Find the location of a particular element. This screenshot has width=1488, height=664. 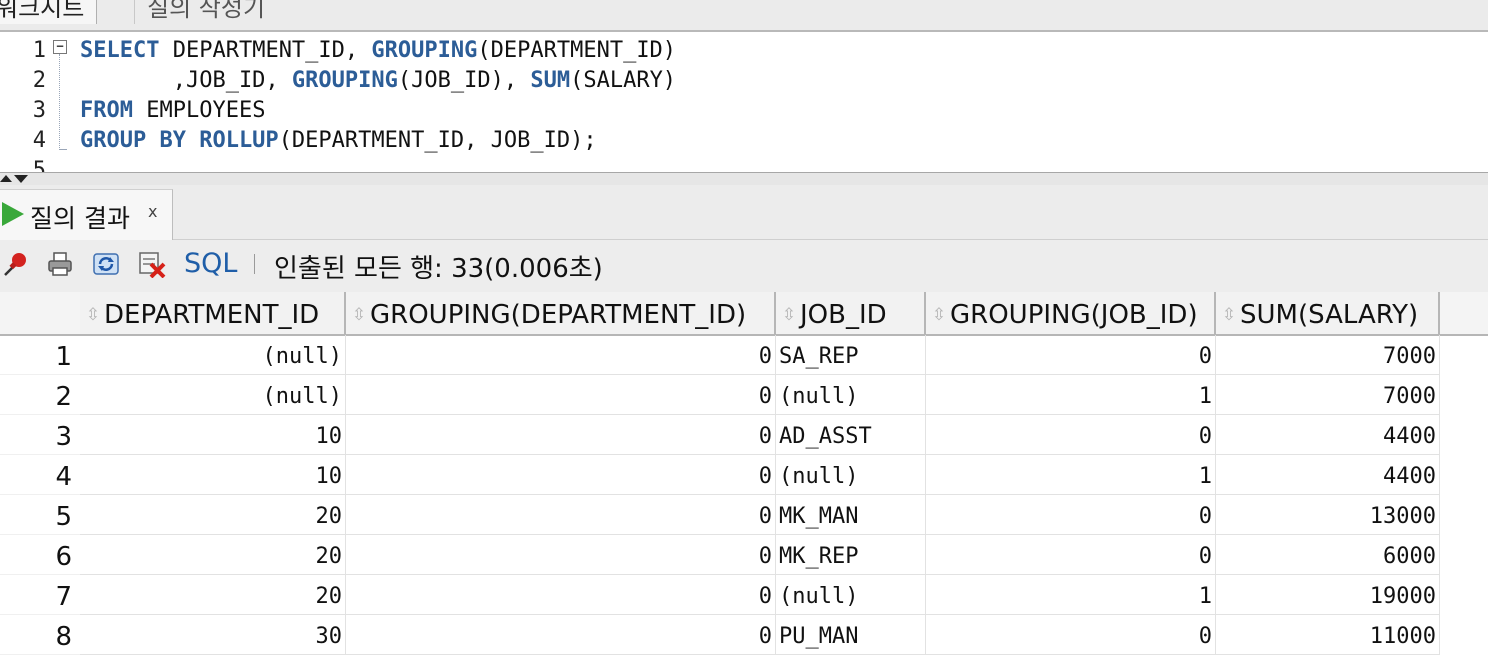

sql-button: SQL is located at coordinates (210, 263).